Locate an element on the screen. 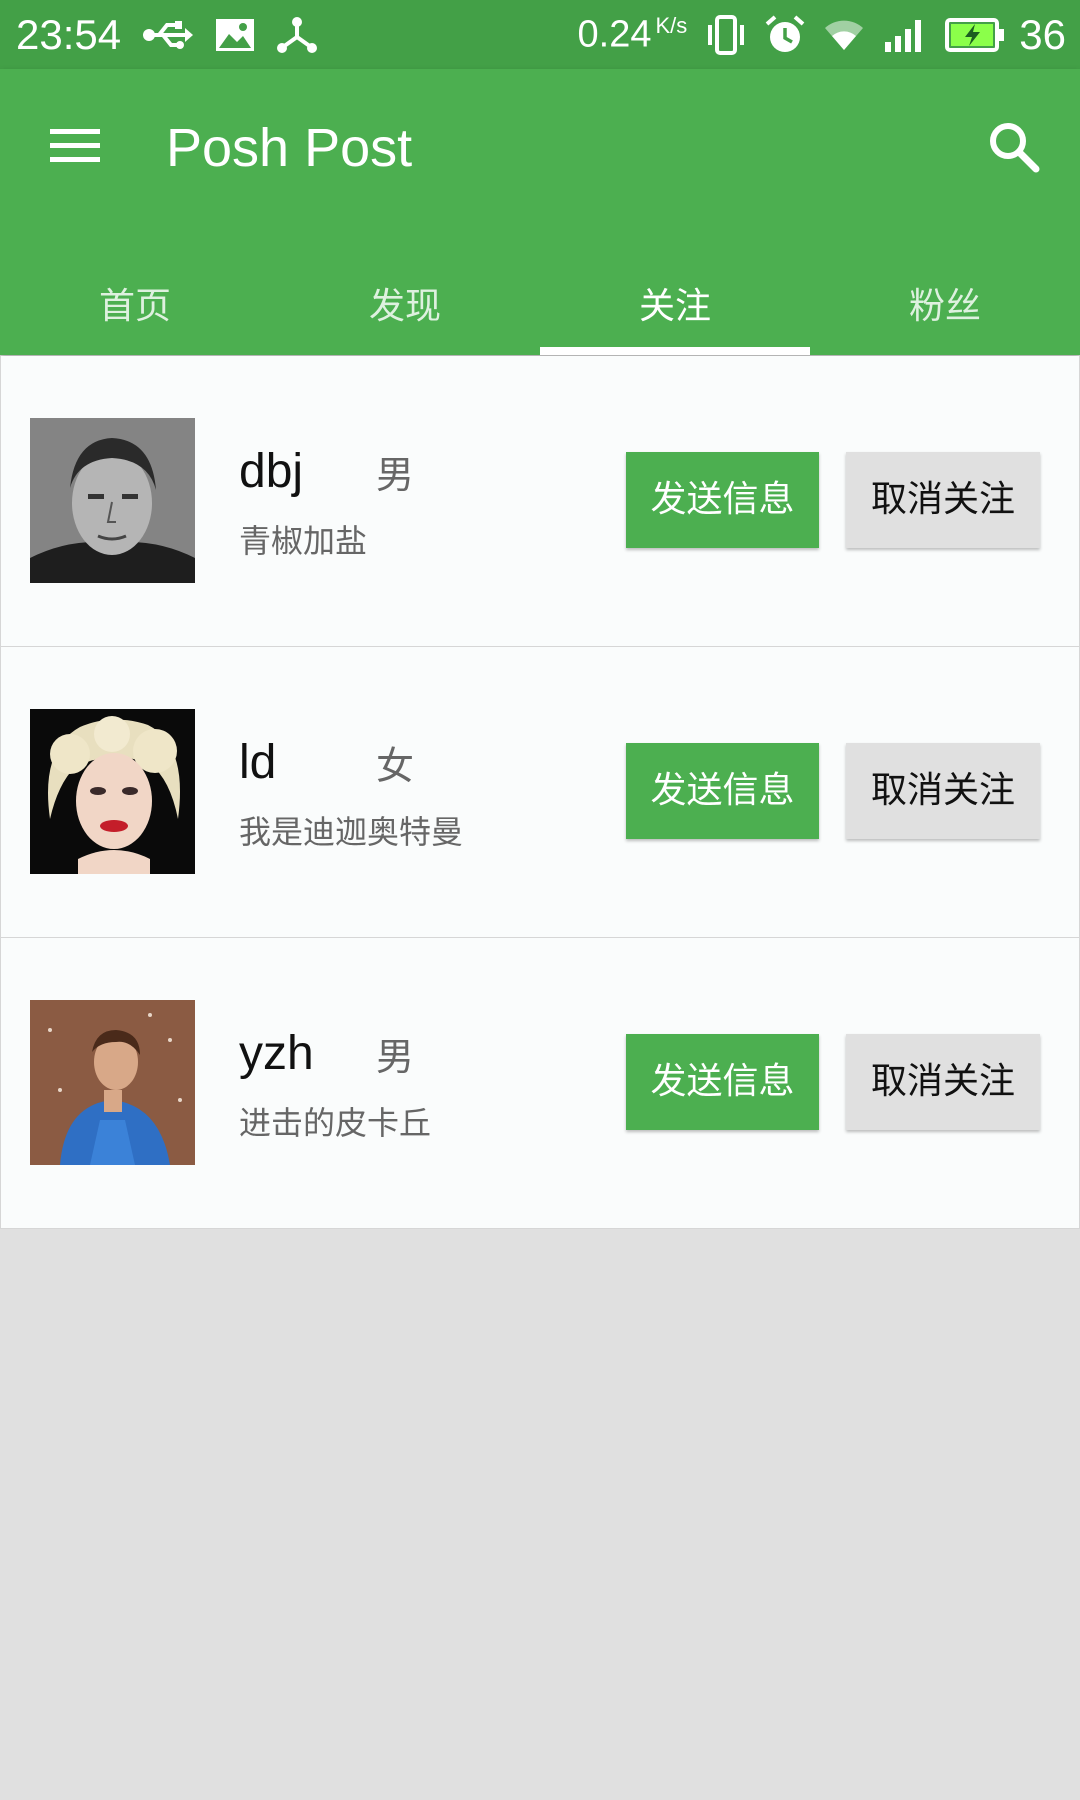 The image size is (1080, 1800). user-signature: 青椒加盐 is located at coordinates (303, 541).